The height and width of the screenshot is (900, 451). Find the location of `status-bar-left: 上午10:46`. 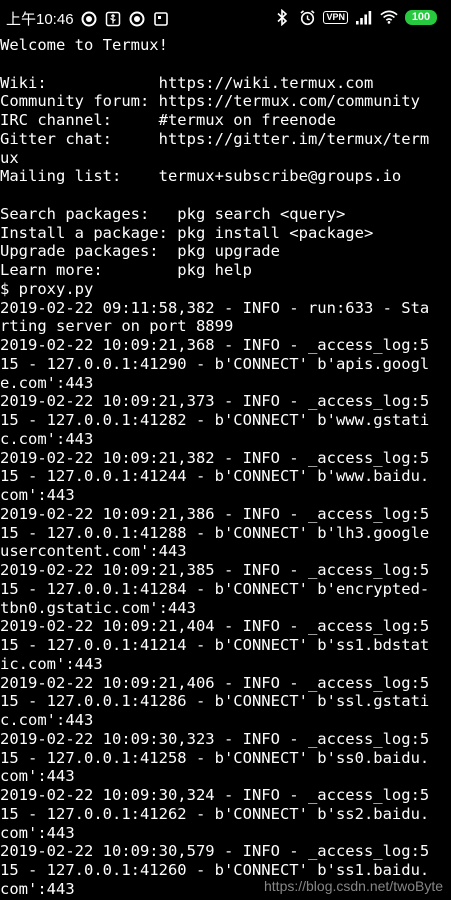

status-bar-left: 上午10:46 is located at coordinates (88, 18).